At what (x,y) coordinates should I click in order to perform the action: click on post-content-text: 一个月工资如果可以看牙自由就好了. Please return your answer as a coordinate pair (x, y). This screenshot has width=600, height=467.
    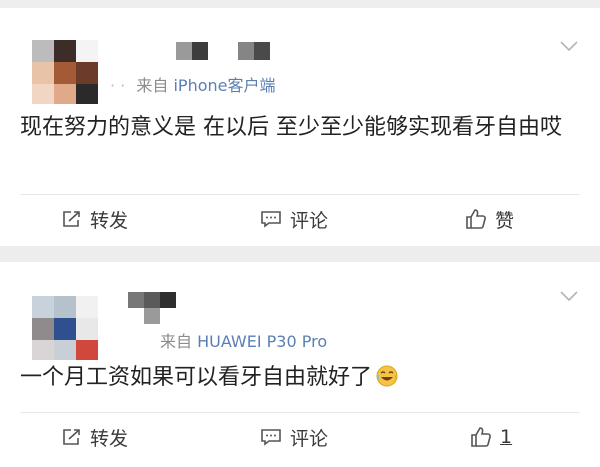
    Looking at the image, I should click on (196, 377).